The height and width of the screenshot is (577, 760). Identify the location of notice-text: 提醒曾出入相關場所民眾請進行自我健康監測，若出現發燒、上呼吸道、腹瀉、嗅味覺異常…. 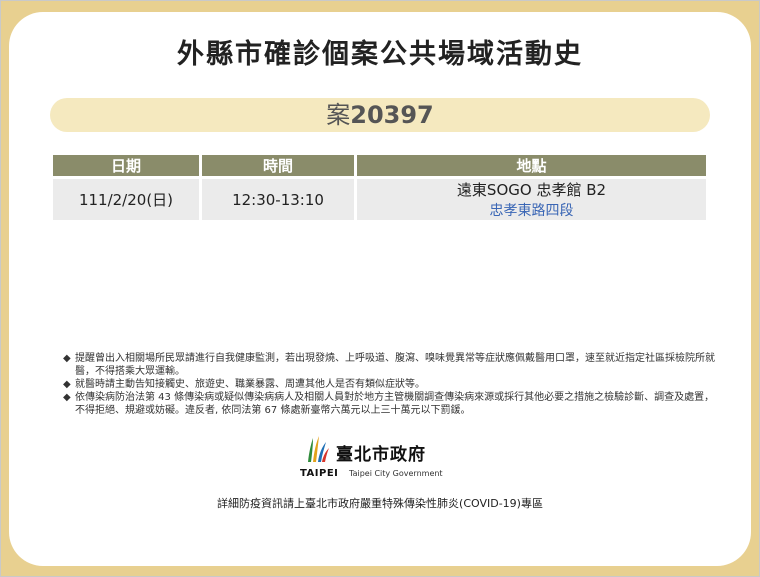
(395, 365).